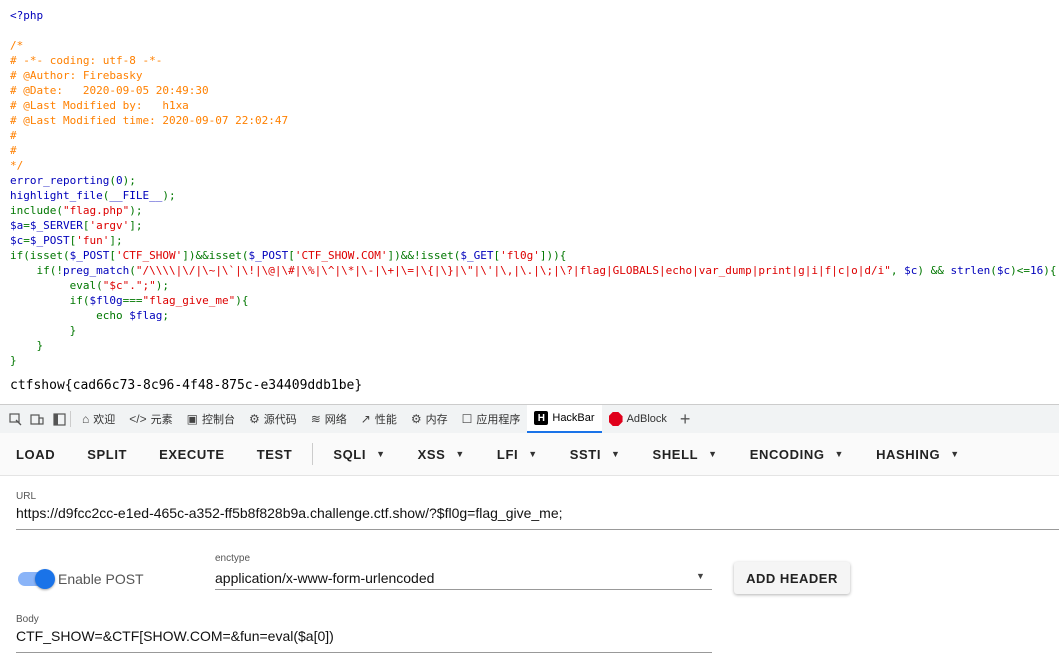  What do you see at coordinates (189, 300) in the screenshot?
I see `code-token: "flag_give_me"` at bounding box center [189, 300].